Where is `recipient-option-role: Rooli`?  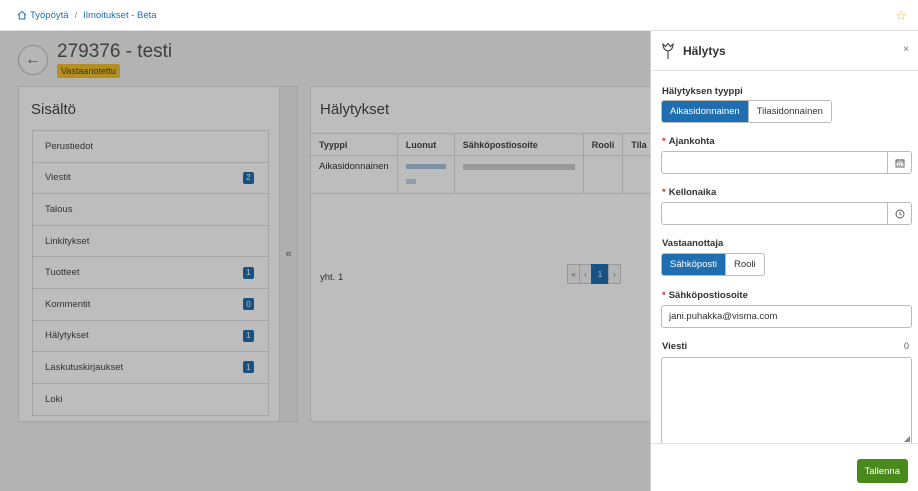 recipient-option-role: Rooli is located at coordinates (744, 264).